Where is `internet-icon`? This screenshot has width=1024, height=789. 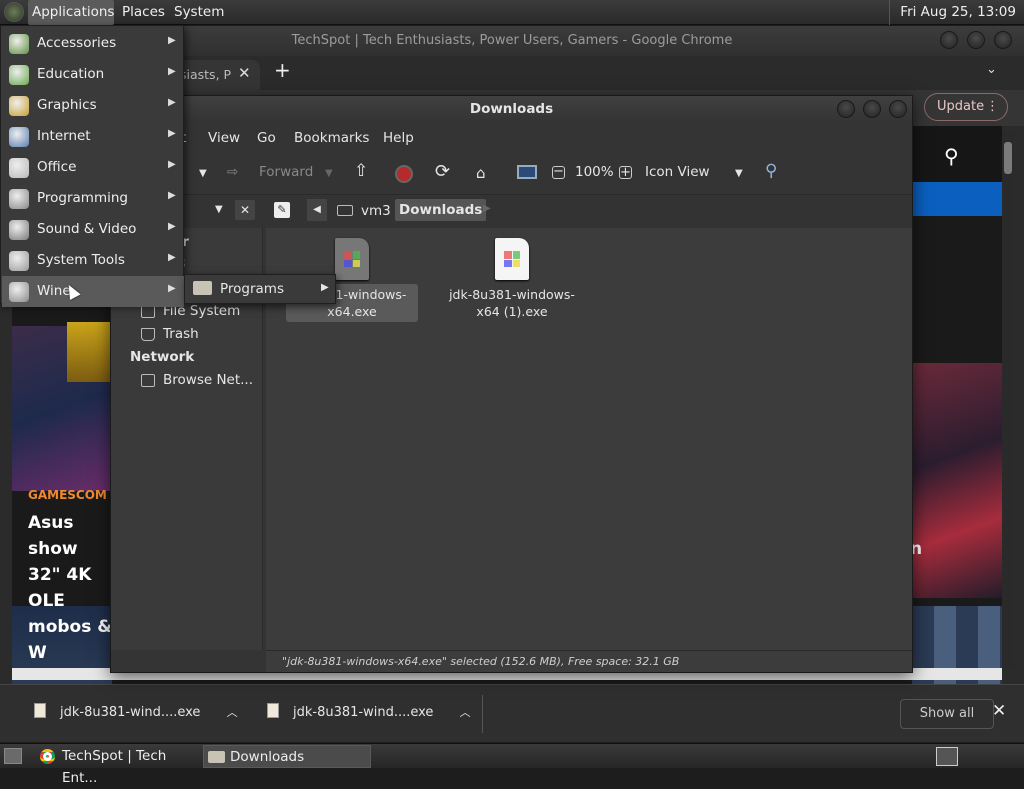 internet-icon is located at coordinates (19, 137).